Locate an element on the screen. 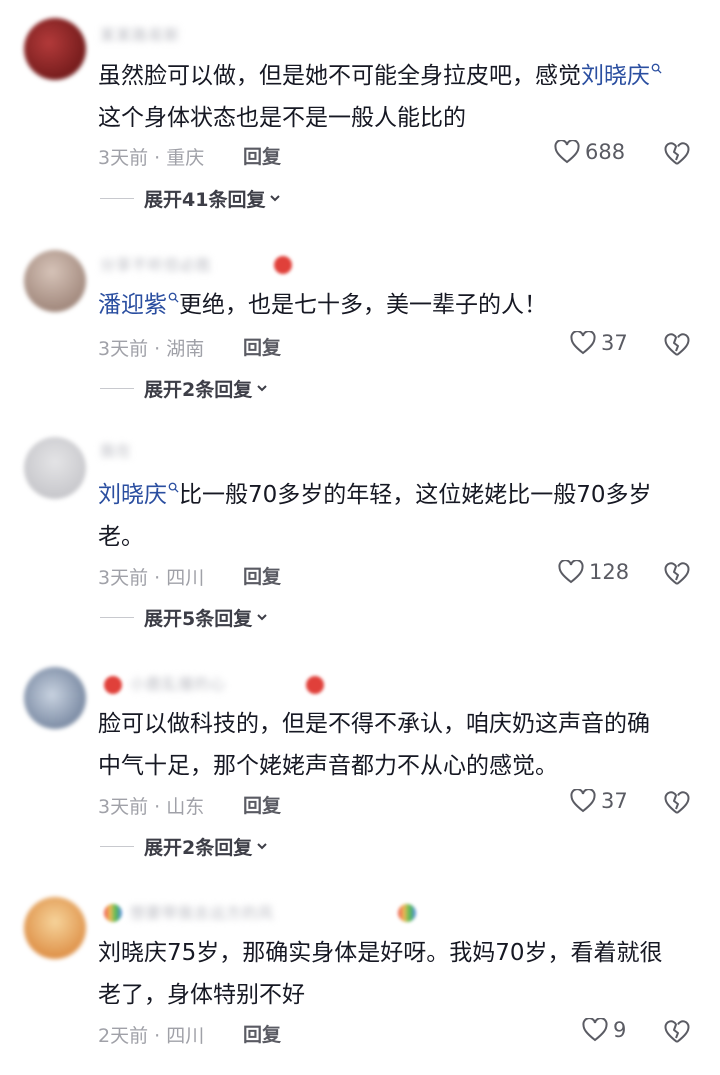 This screenshot has height=1075, width=720. comment-username: 小鹿乱撞的心 is located at coordinates (178, 684).